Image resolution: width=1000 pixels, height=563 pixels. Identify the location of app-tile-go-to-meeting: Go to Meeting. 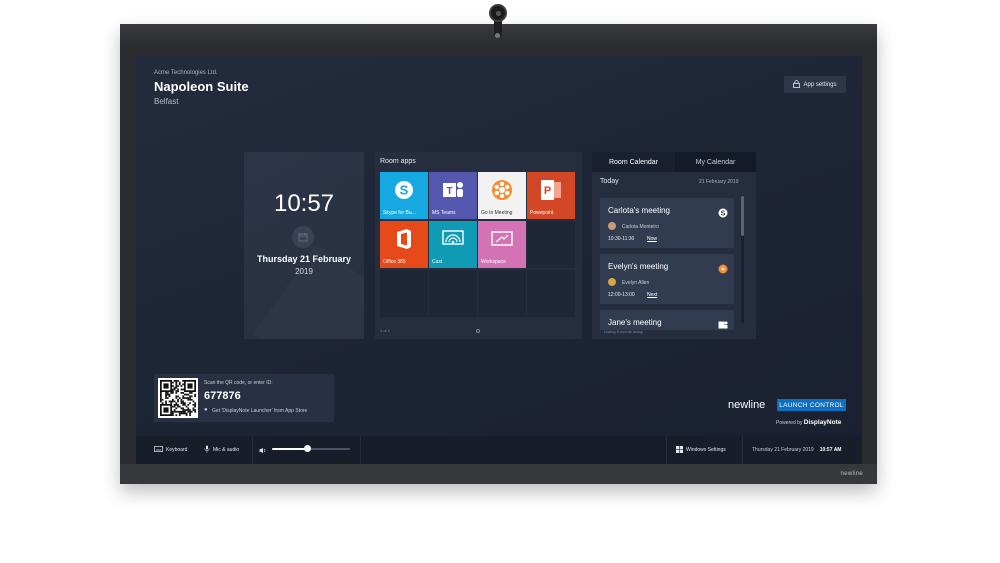
(502, 195).